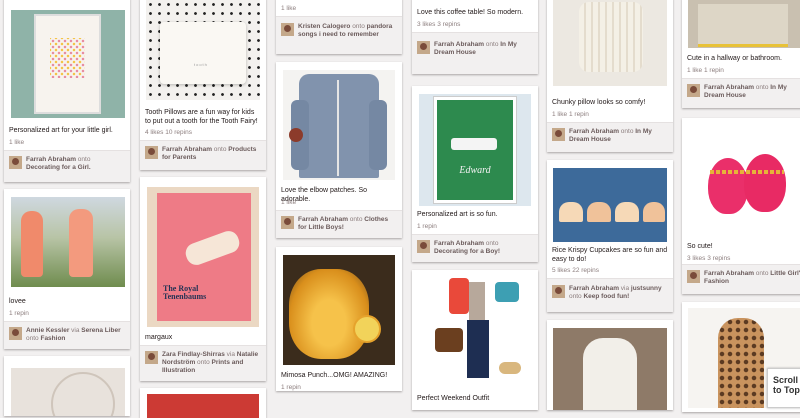 This screenshot has width=800, height=418. Describe the element at coordinates (470, 12) in the screenshot. I see `pin-description: Love this coffee table! So modern.` at that location.